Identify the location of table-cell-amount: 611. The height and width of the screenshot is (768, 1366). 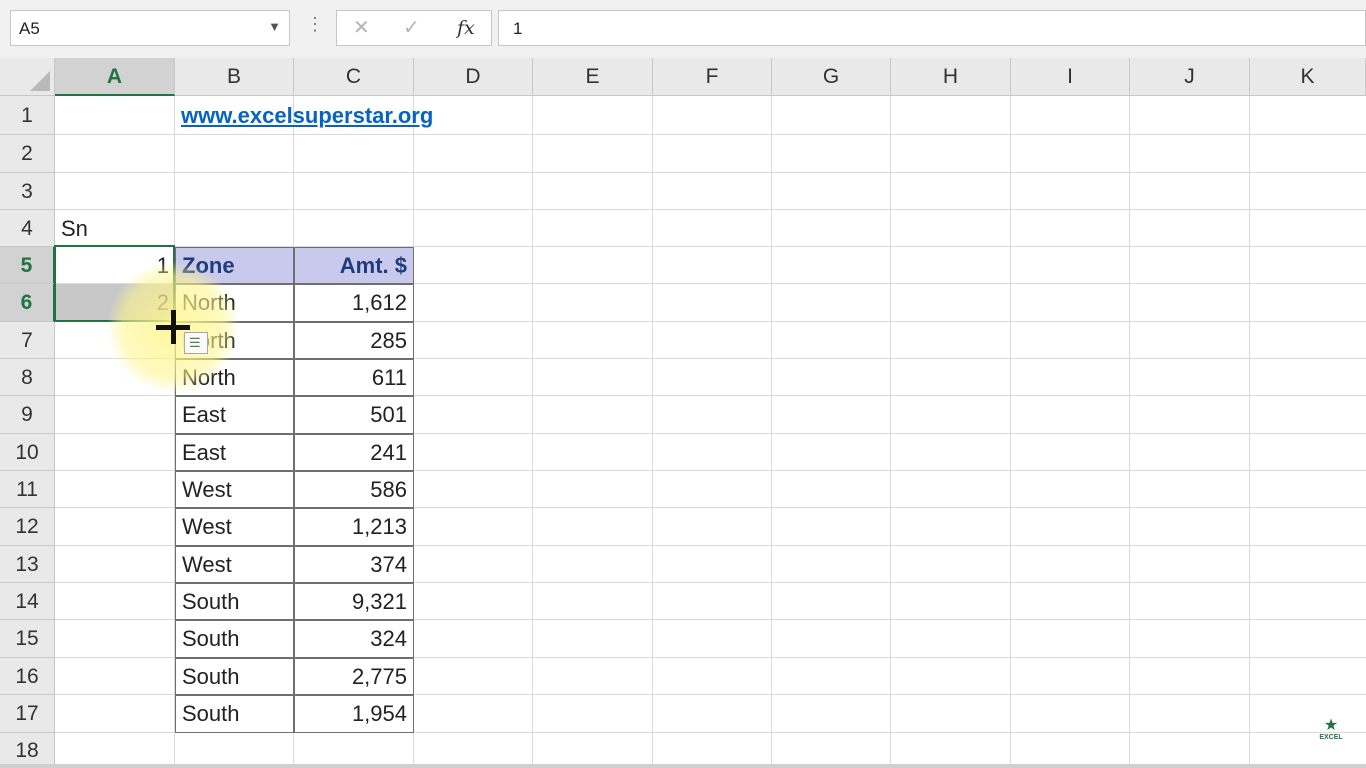
(354, 377).